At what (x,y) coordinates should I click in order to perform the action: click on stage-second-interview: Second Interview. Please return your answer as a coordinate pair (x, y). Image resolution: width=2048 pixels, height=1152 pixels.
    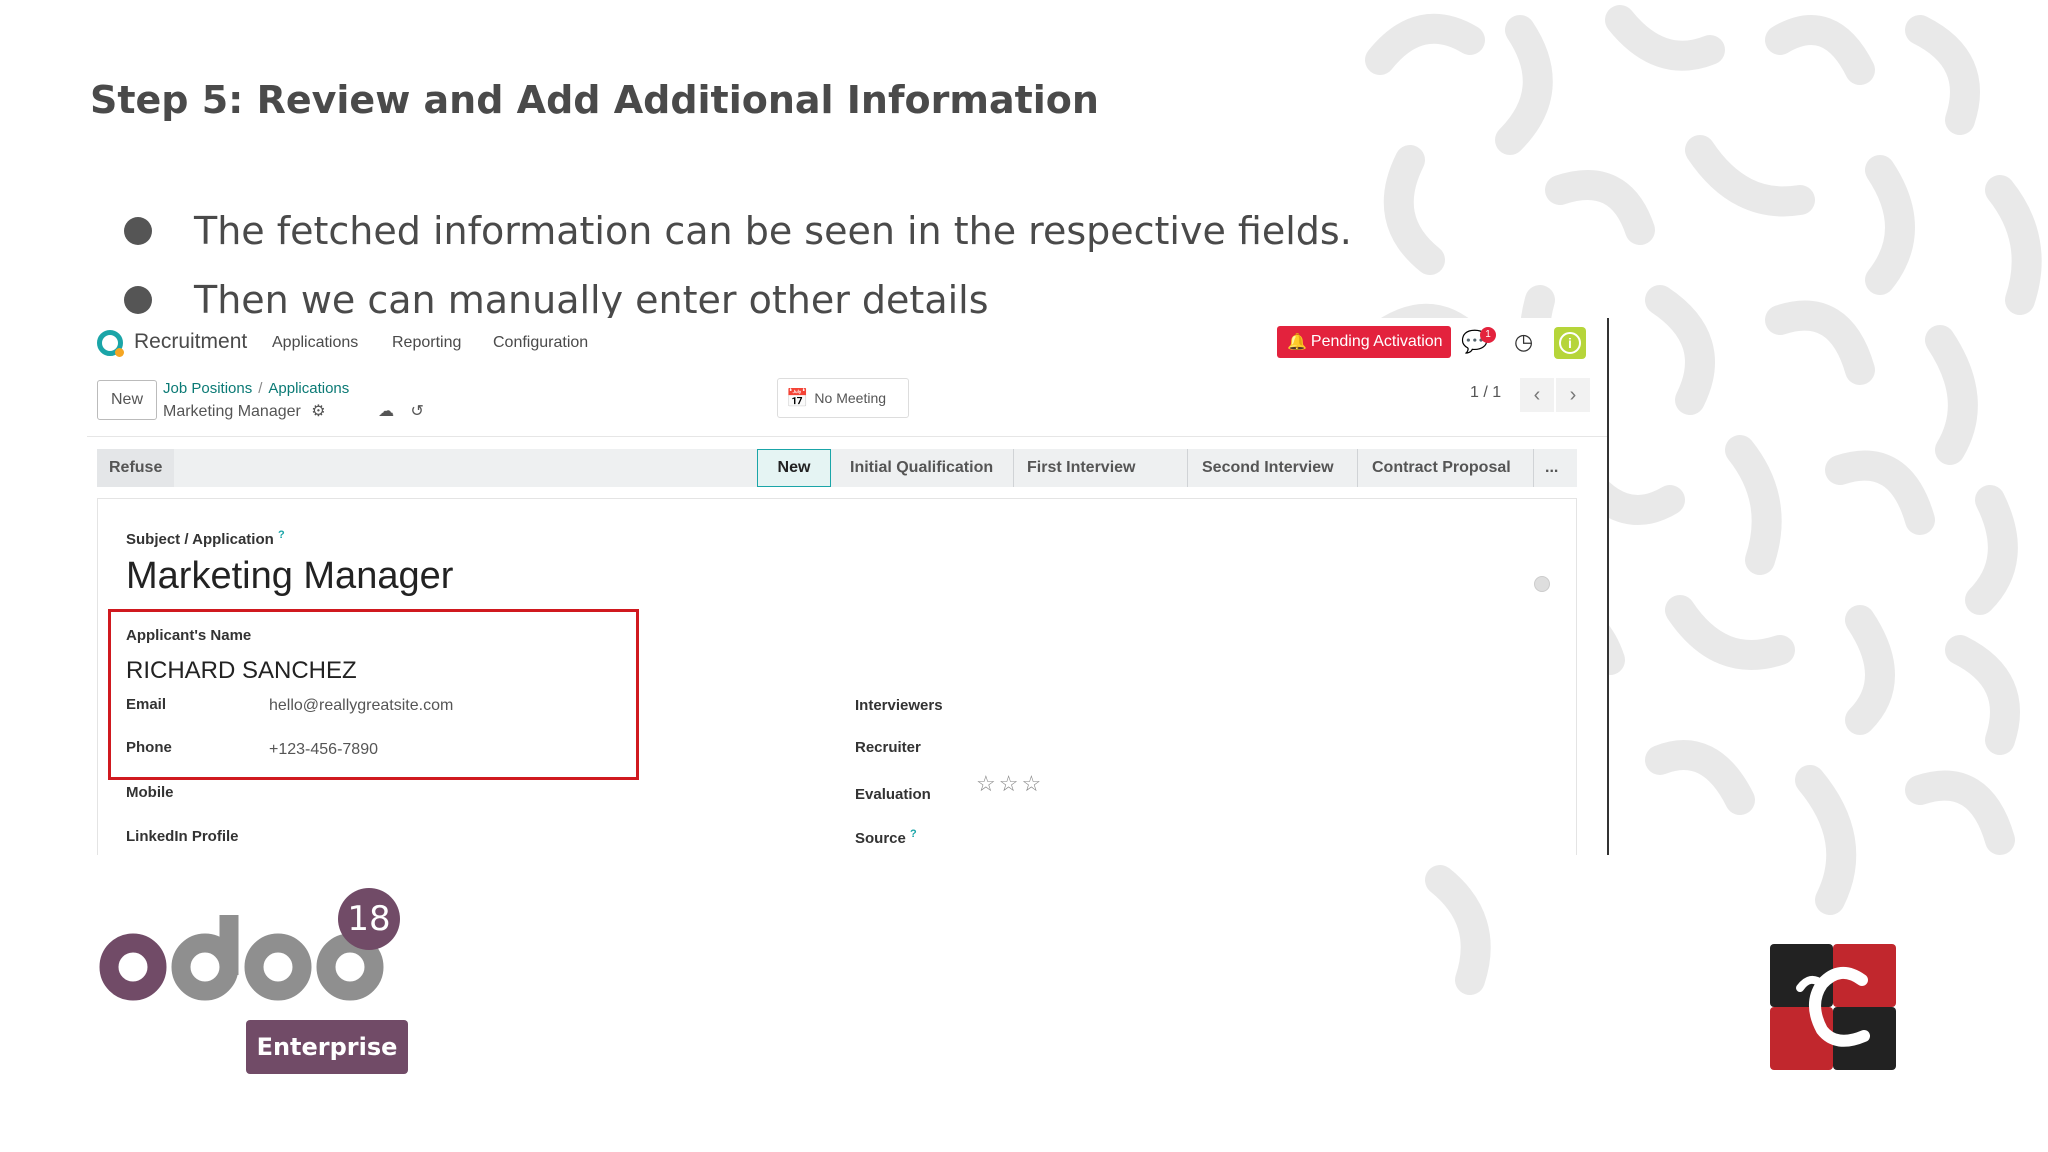
    Looking at the image, I should click on (1268, 468).